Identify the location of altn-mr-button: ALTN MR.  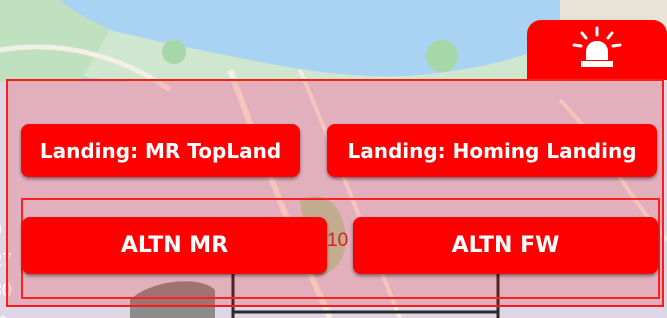
(174, 245).